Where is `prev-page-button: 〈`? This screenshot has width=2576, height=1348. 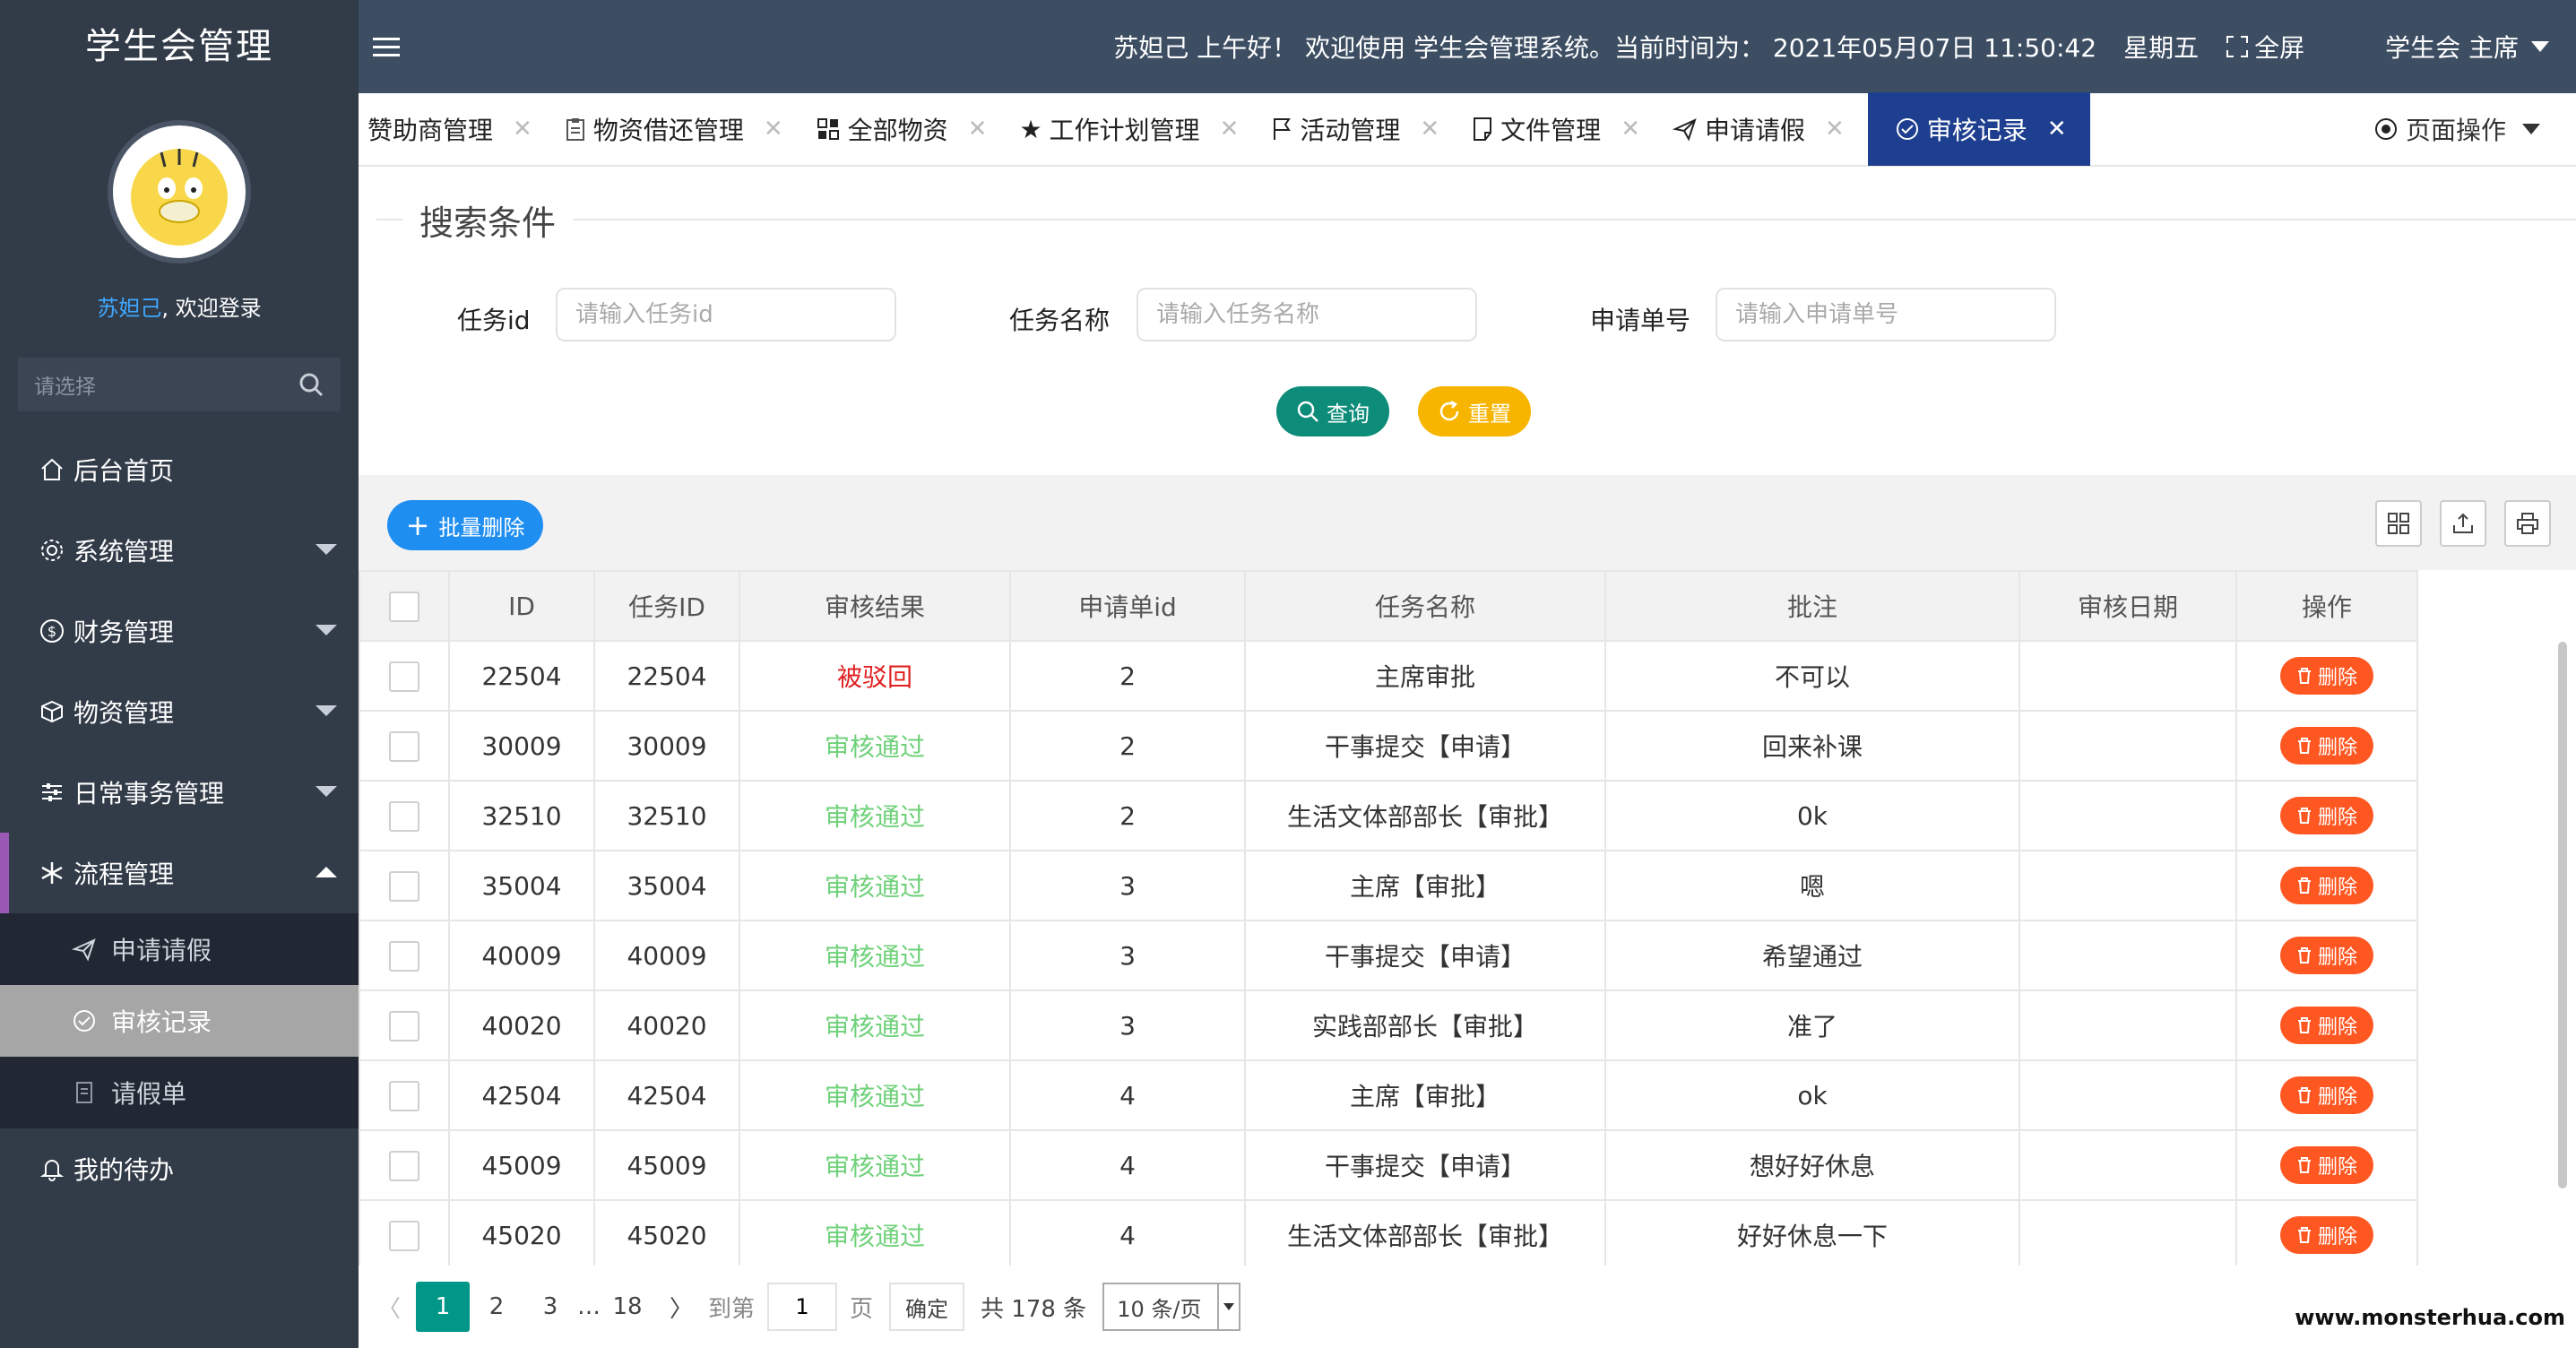
prev-page-button: 〈 is located at coordinates (389, 1307).